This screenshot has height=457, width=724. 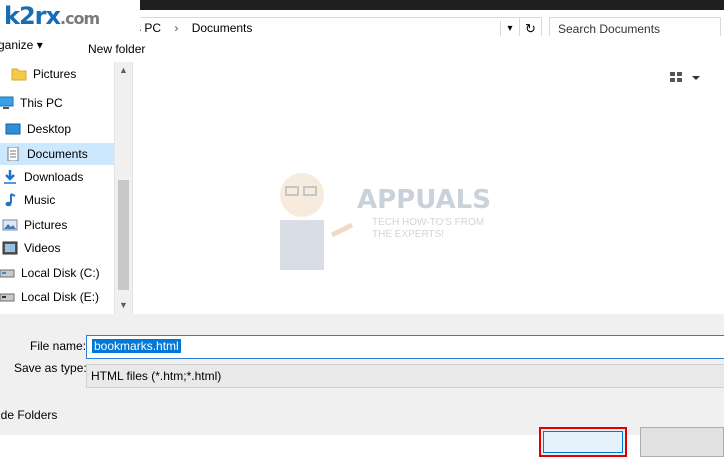 What do you see at coordinates (10, 225) in the screenshot?
I see `pictures-icon` at bounding box center [10, 225].